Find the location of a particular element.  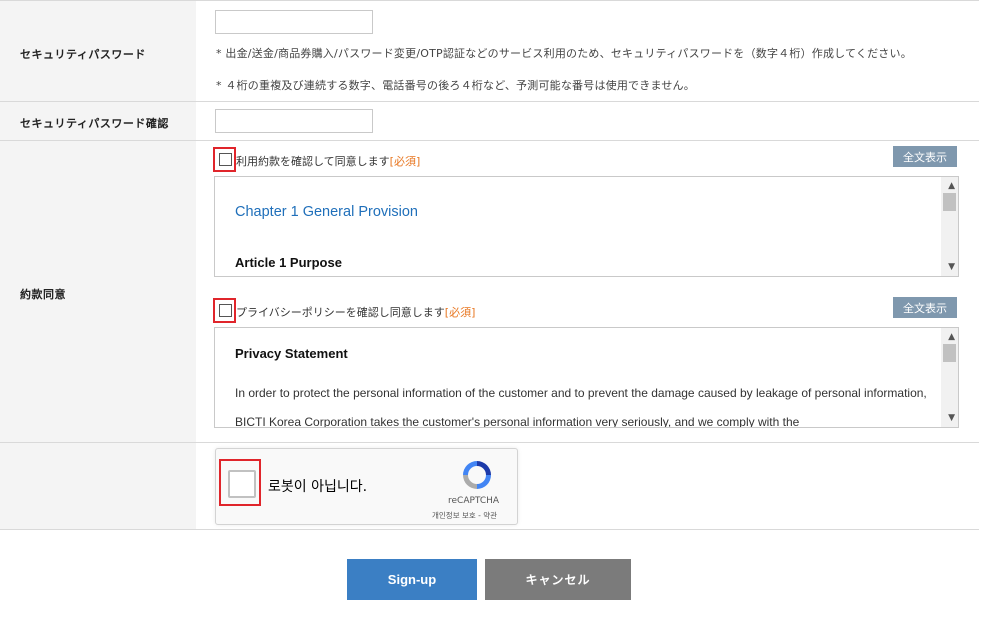

terms-agree-label: 利用約款を確認して同意します[必須] is located at coordinates (328, 161).